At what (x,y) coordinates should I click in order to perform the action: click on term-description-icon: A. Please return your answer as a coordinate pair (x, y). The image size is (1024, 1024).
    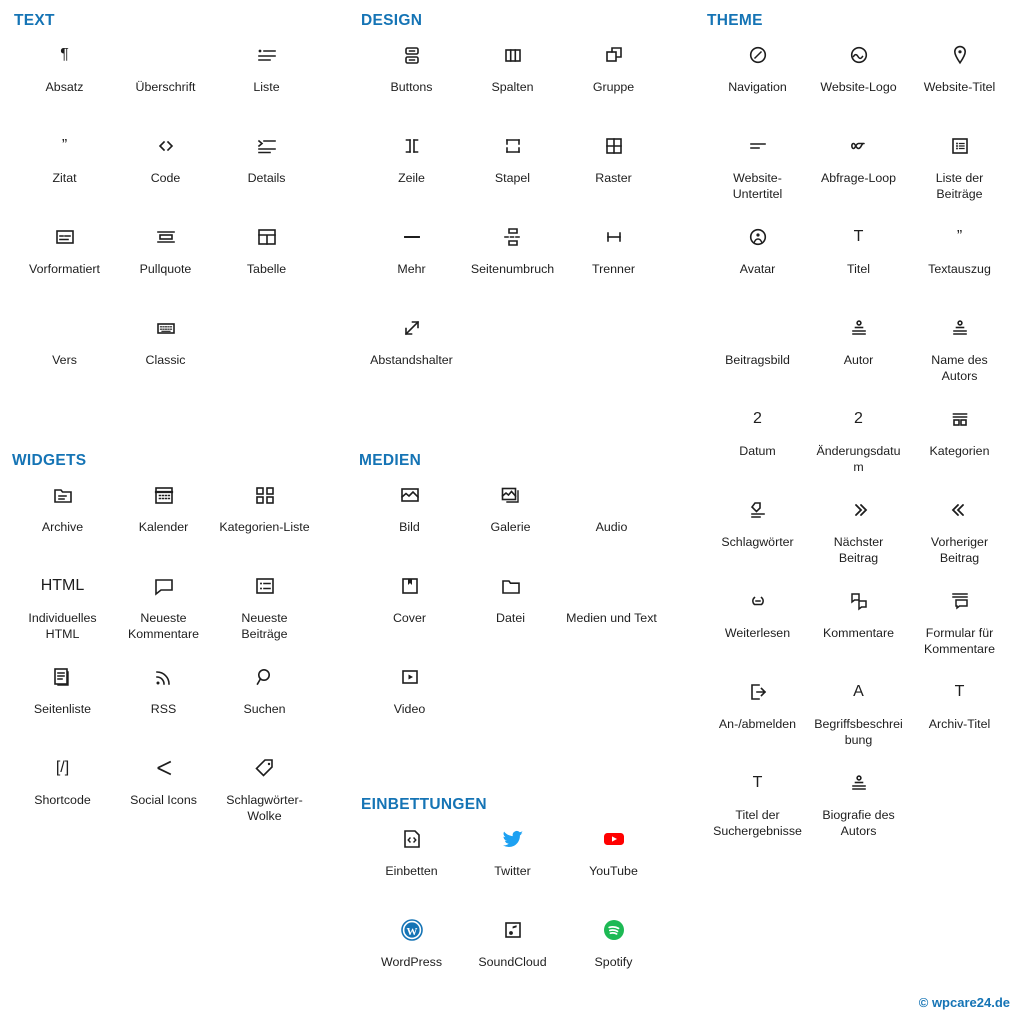
    Looking at the image, I should click on (858, 691).